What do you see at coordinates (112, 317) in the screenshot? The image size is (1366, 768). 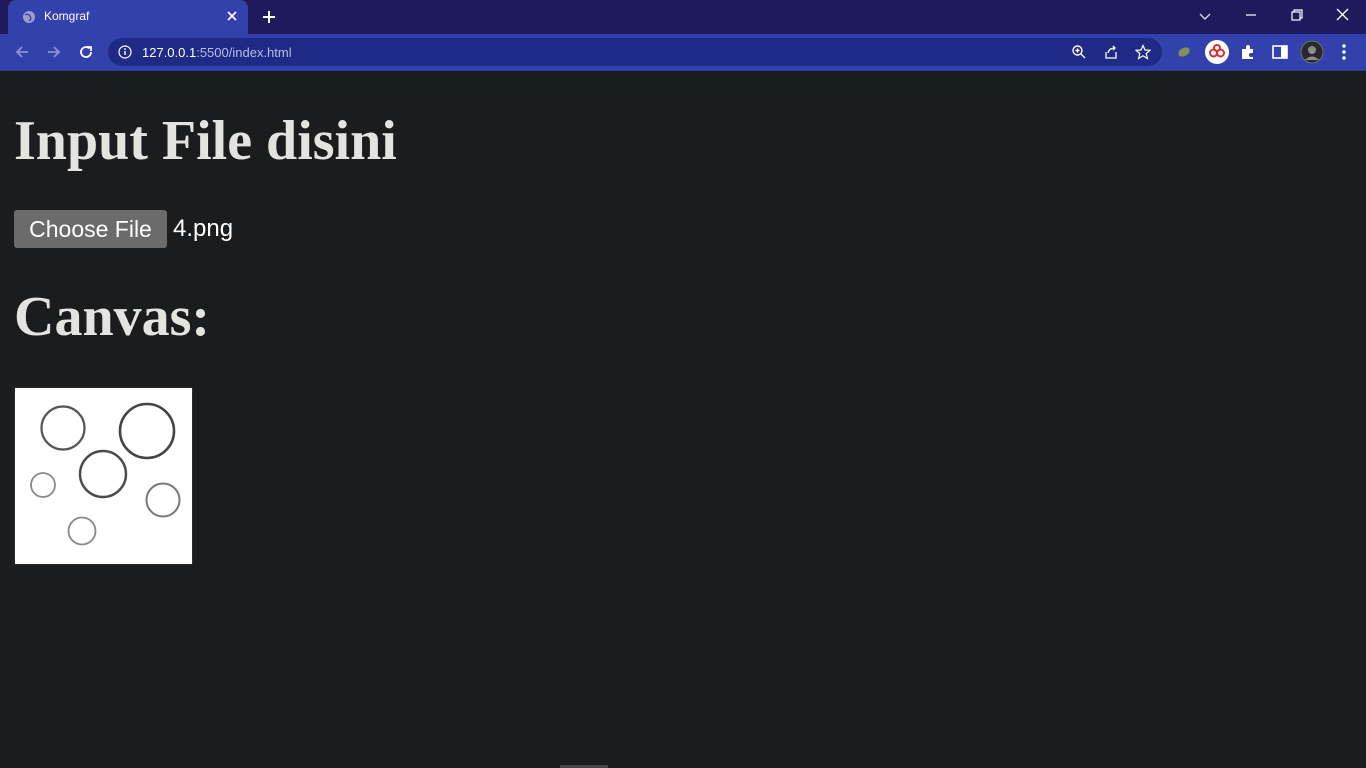 I see `canvas-heading: Canvas:` at bounding box center [112, 317].